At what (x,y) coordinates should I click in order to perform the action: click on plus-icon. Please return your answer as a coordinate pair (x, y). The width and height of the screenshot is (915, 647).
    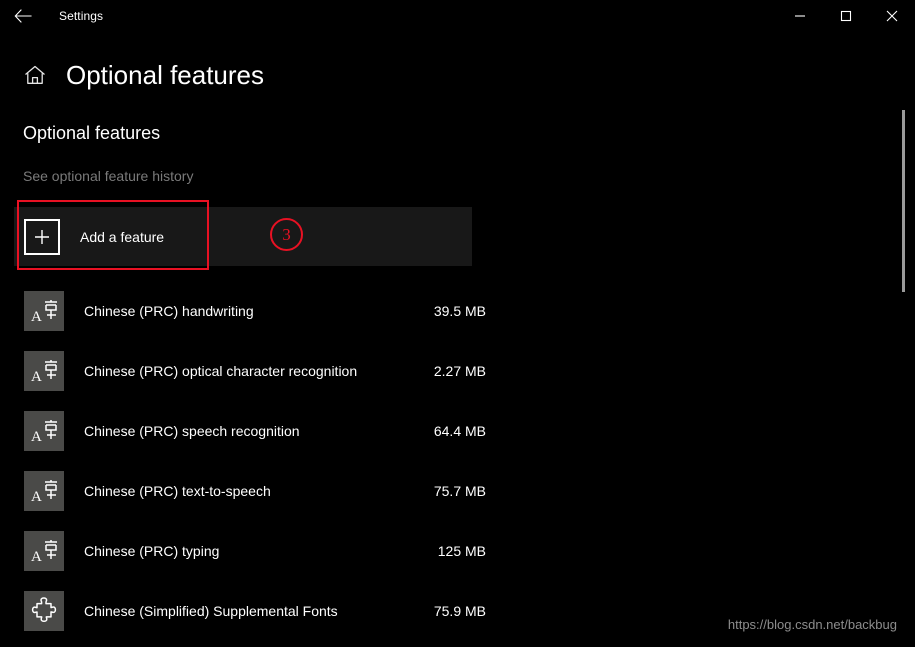
    Looking at the image, I should click on (42, 236).